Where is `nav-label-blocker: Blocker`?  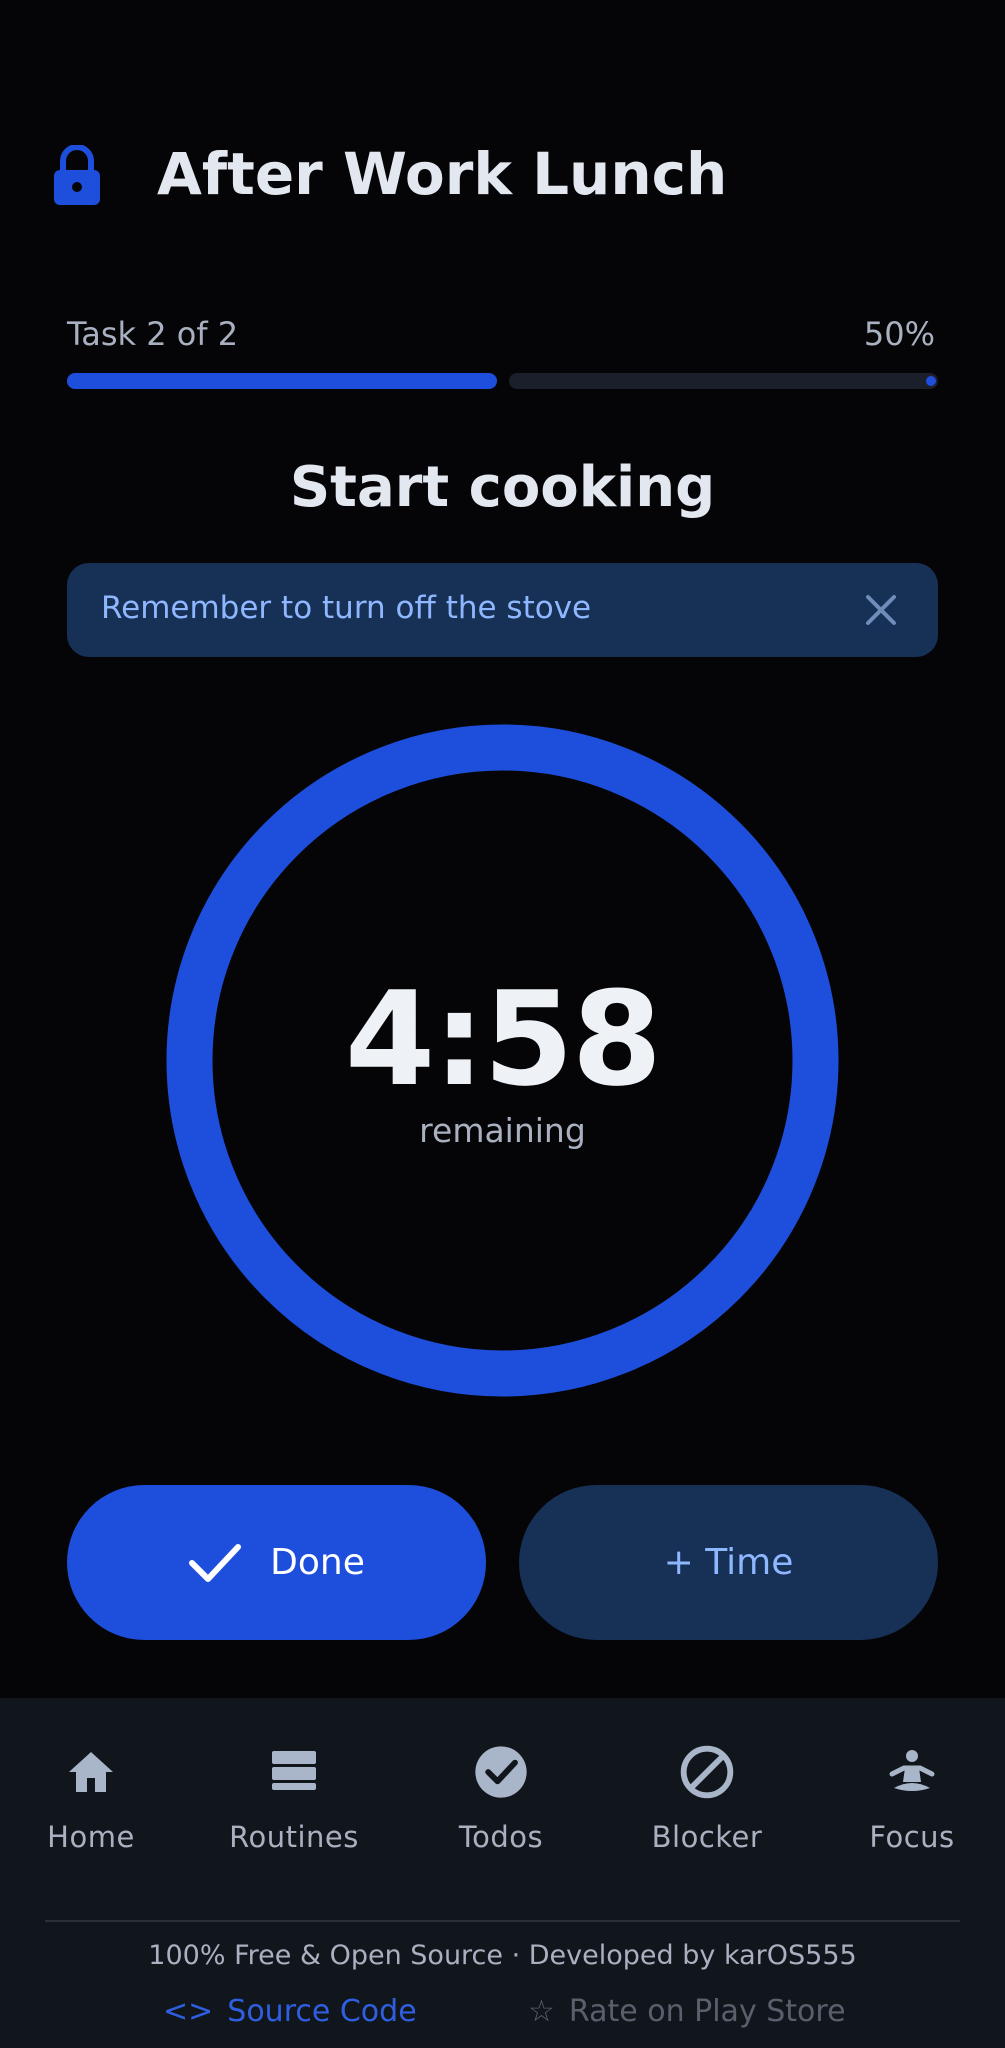 nav-label-blocker: Blocker is located at coordinates (707, 1837).